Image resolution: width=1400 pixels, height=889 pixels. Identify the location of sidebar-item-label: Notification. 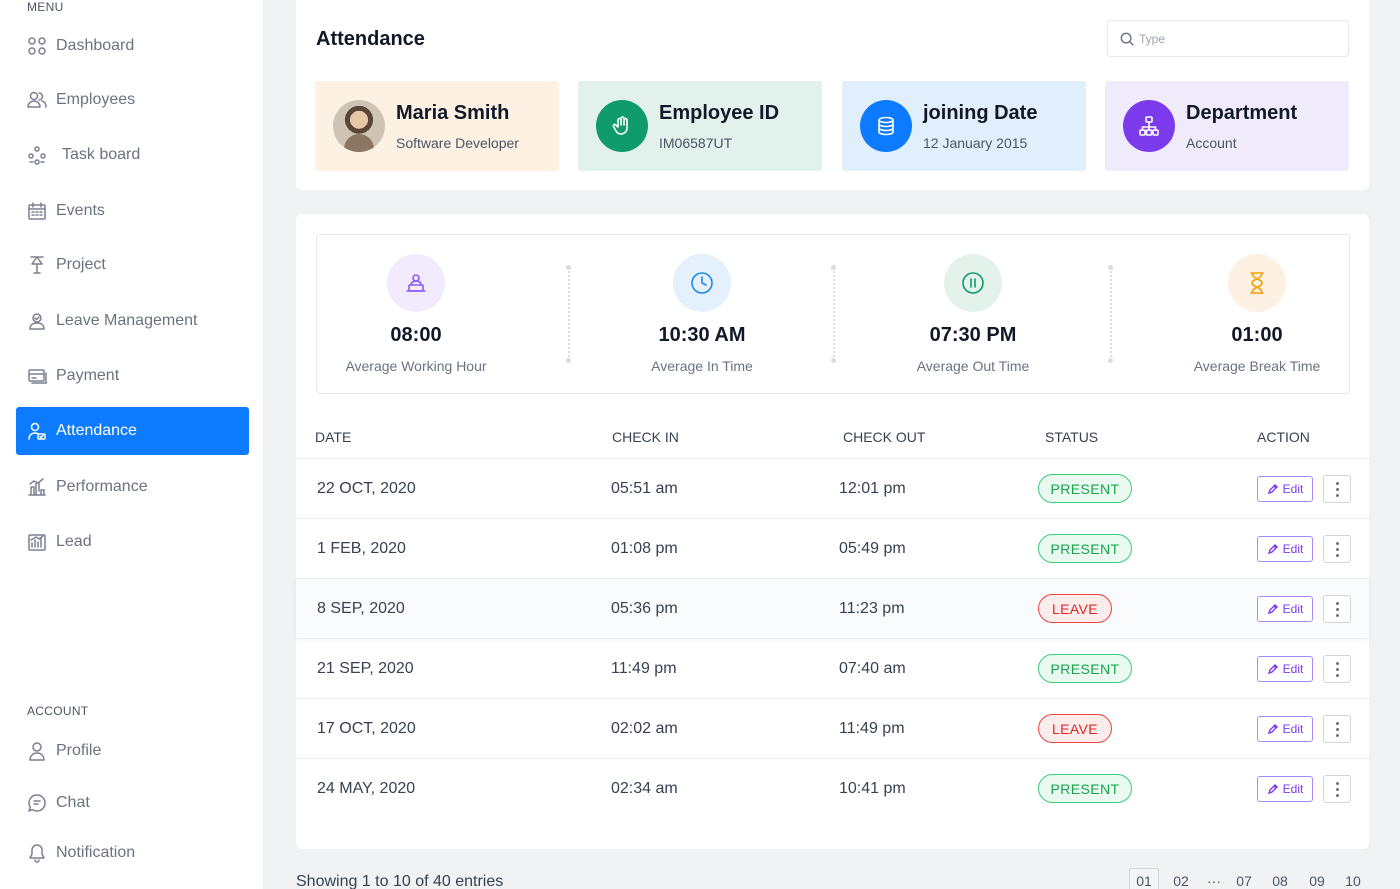
(96, 852).